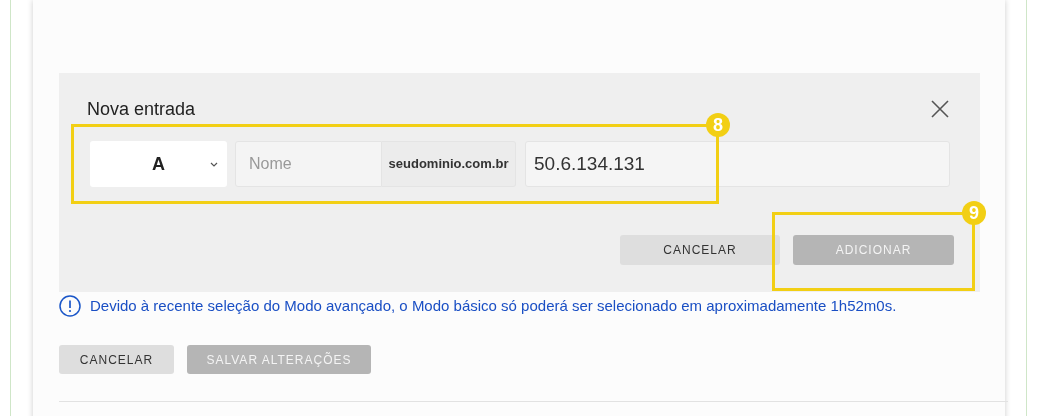  What do you see at coordinates (70, 306) in the screenshot?
I see `info-icon` at bounding box center [70, 306].